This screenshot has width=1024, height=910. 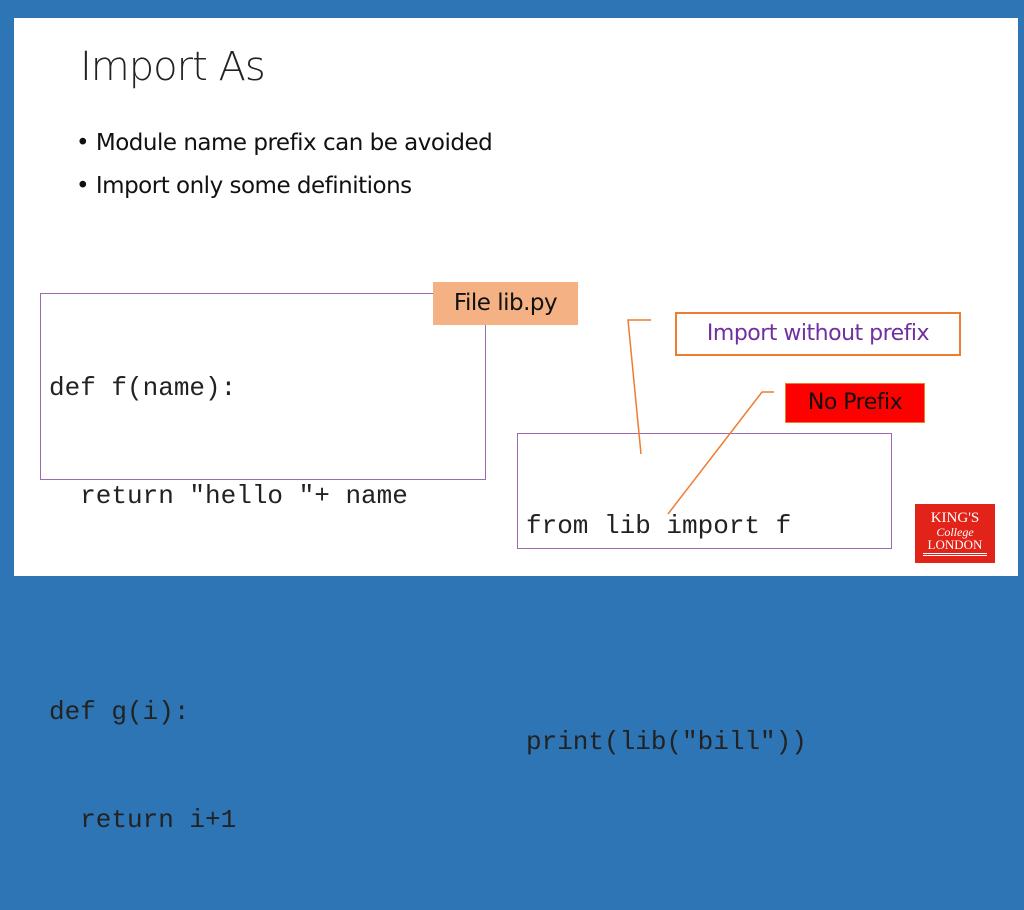 What do you see at coordinates (955, 533) in the screenshot?
I see `kings-college-logo: KING'S College LONDON` at bounding box center [955, 533].